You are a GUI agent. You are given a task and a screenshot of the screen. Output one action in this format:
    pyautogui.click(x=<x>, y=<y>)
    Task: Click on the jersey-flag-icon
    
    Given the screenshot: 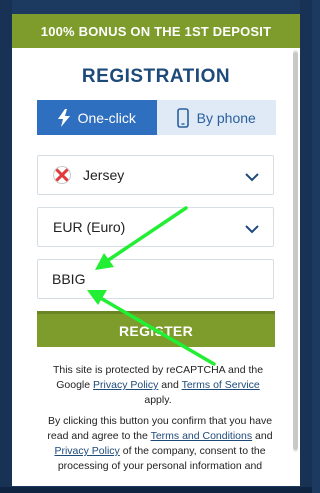 What is the action you would take?
    pyautogui.click(x=62, y=175)
    